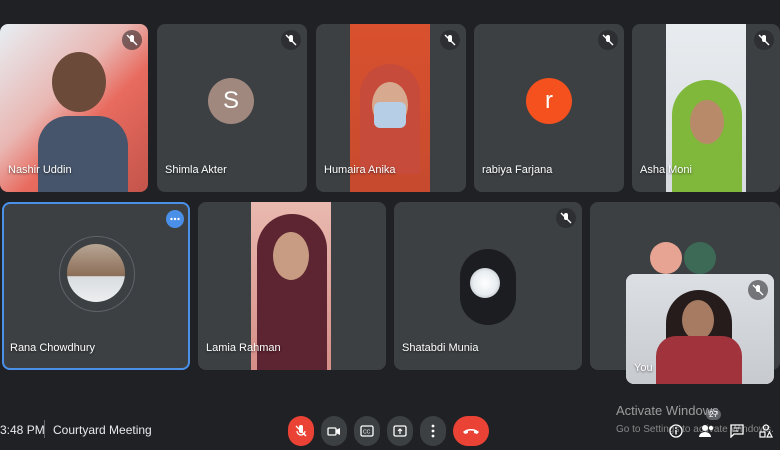  I want to click on participant-tile-rabiya-farjana: r rabiya Farjana, so click(549, 108).